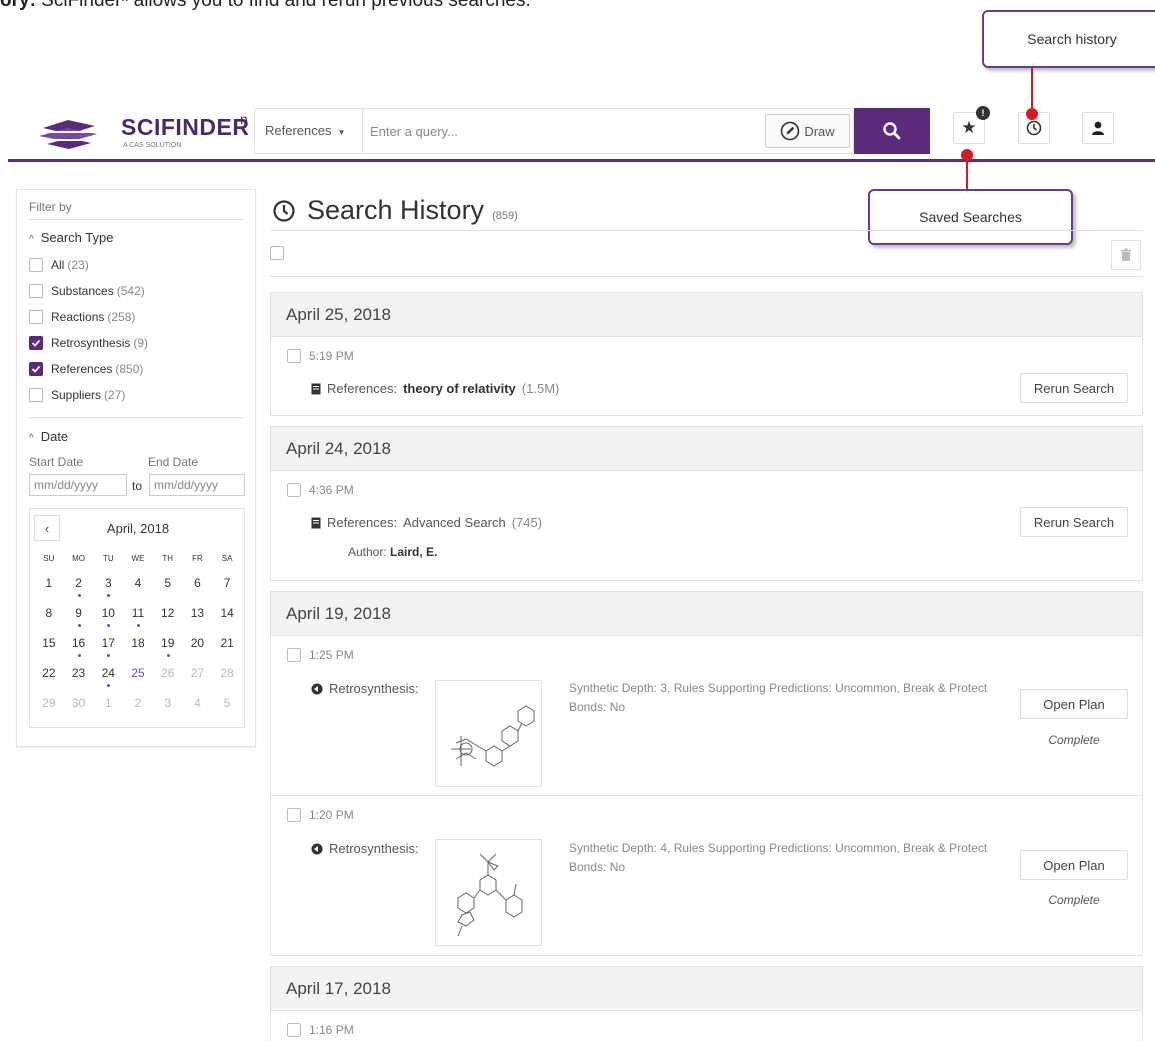 This screenshot has height=1041, width=1155. Describe the element at coordinates (197, 485) in the screenshot. I see `end-date-input` at that location.